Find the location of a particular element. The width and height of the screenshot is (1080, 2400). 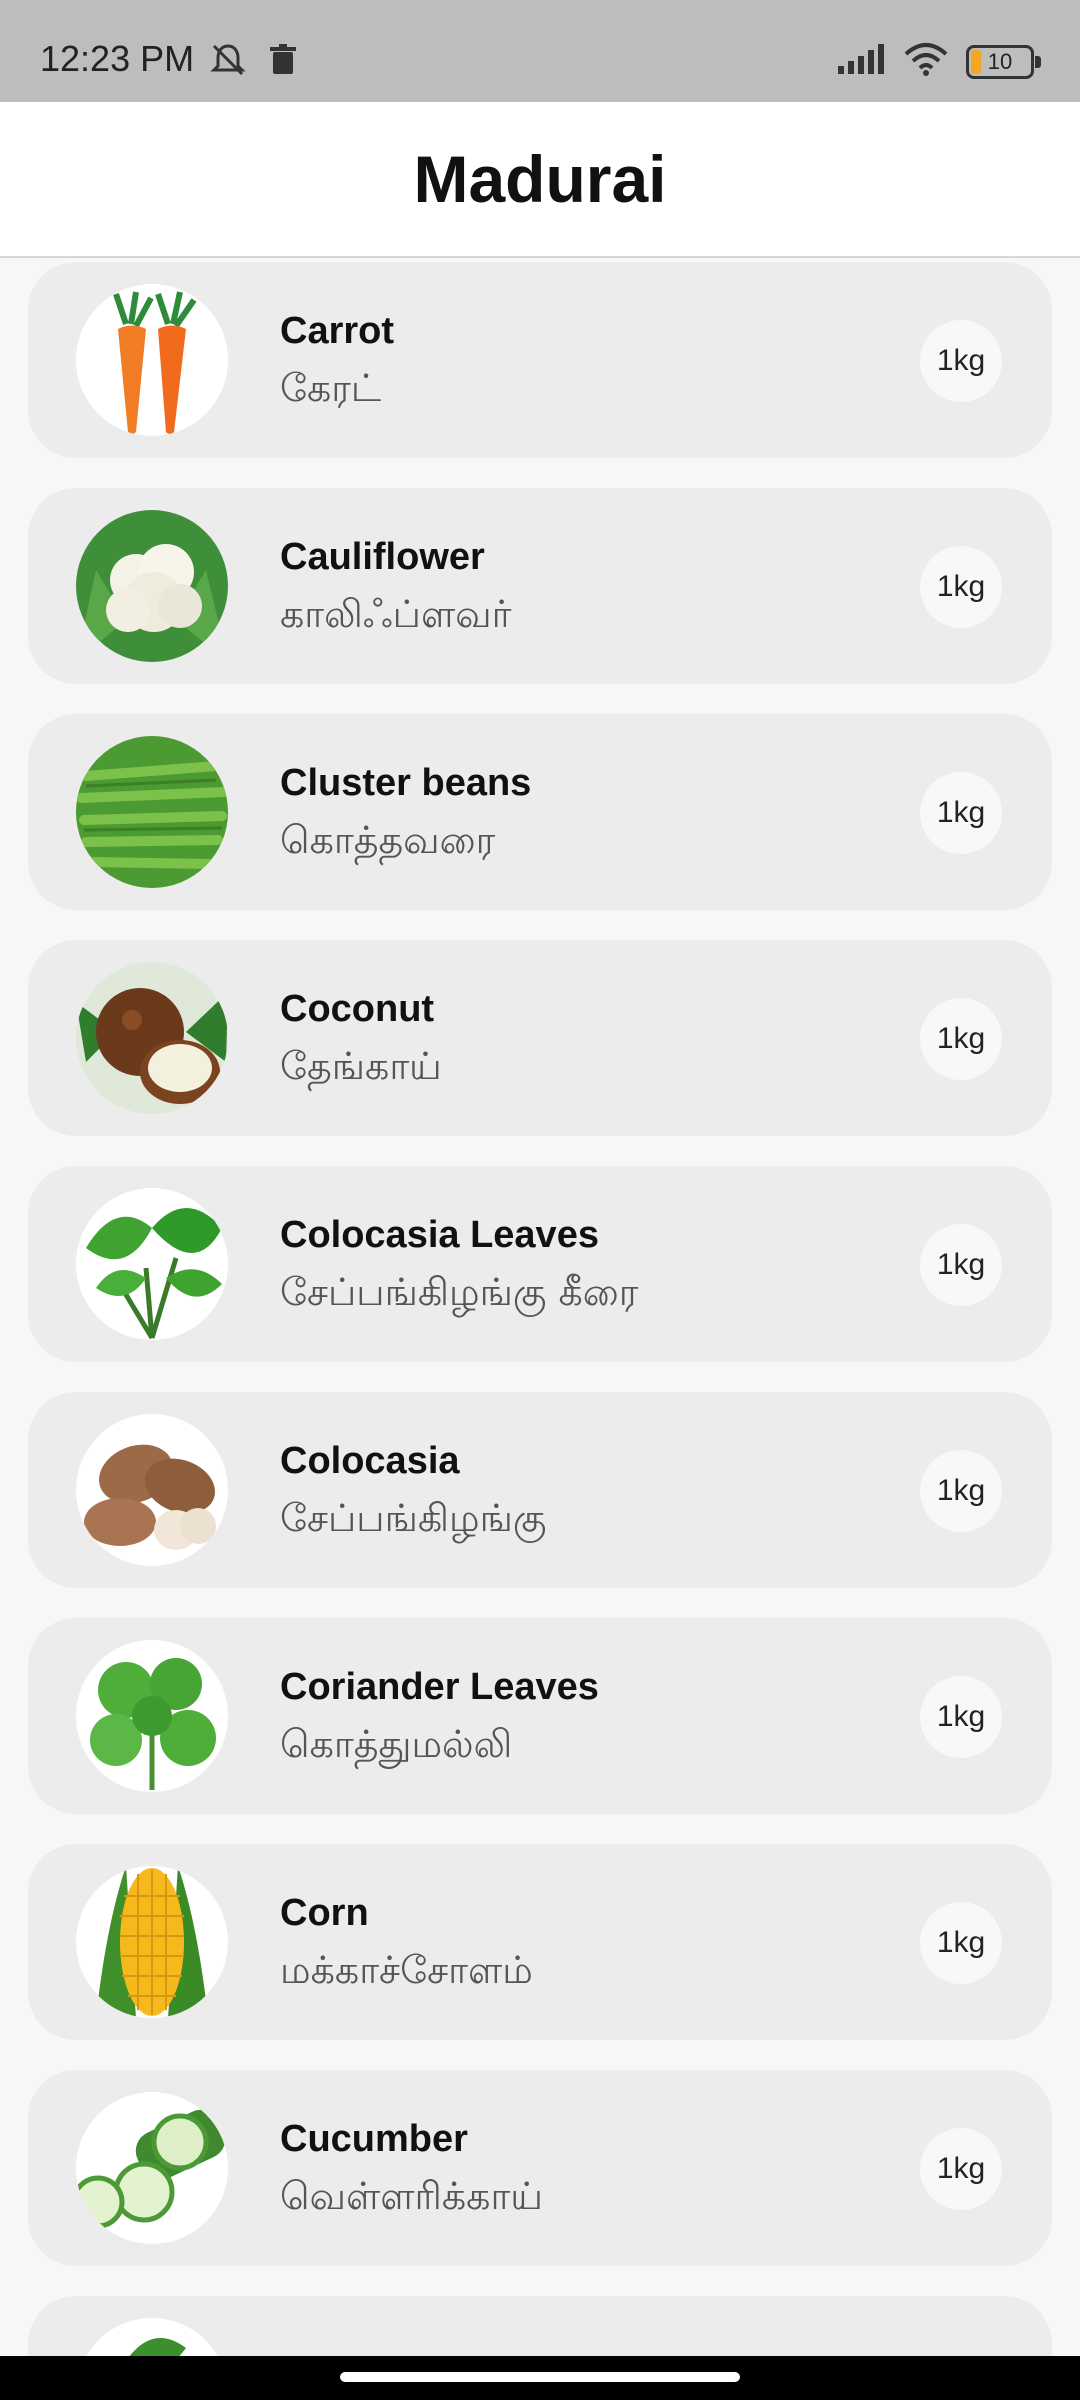

carrot-image is located at coordinates (152, 360).